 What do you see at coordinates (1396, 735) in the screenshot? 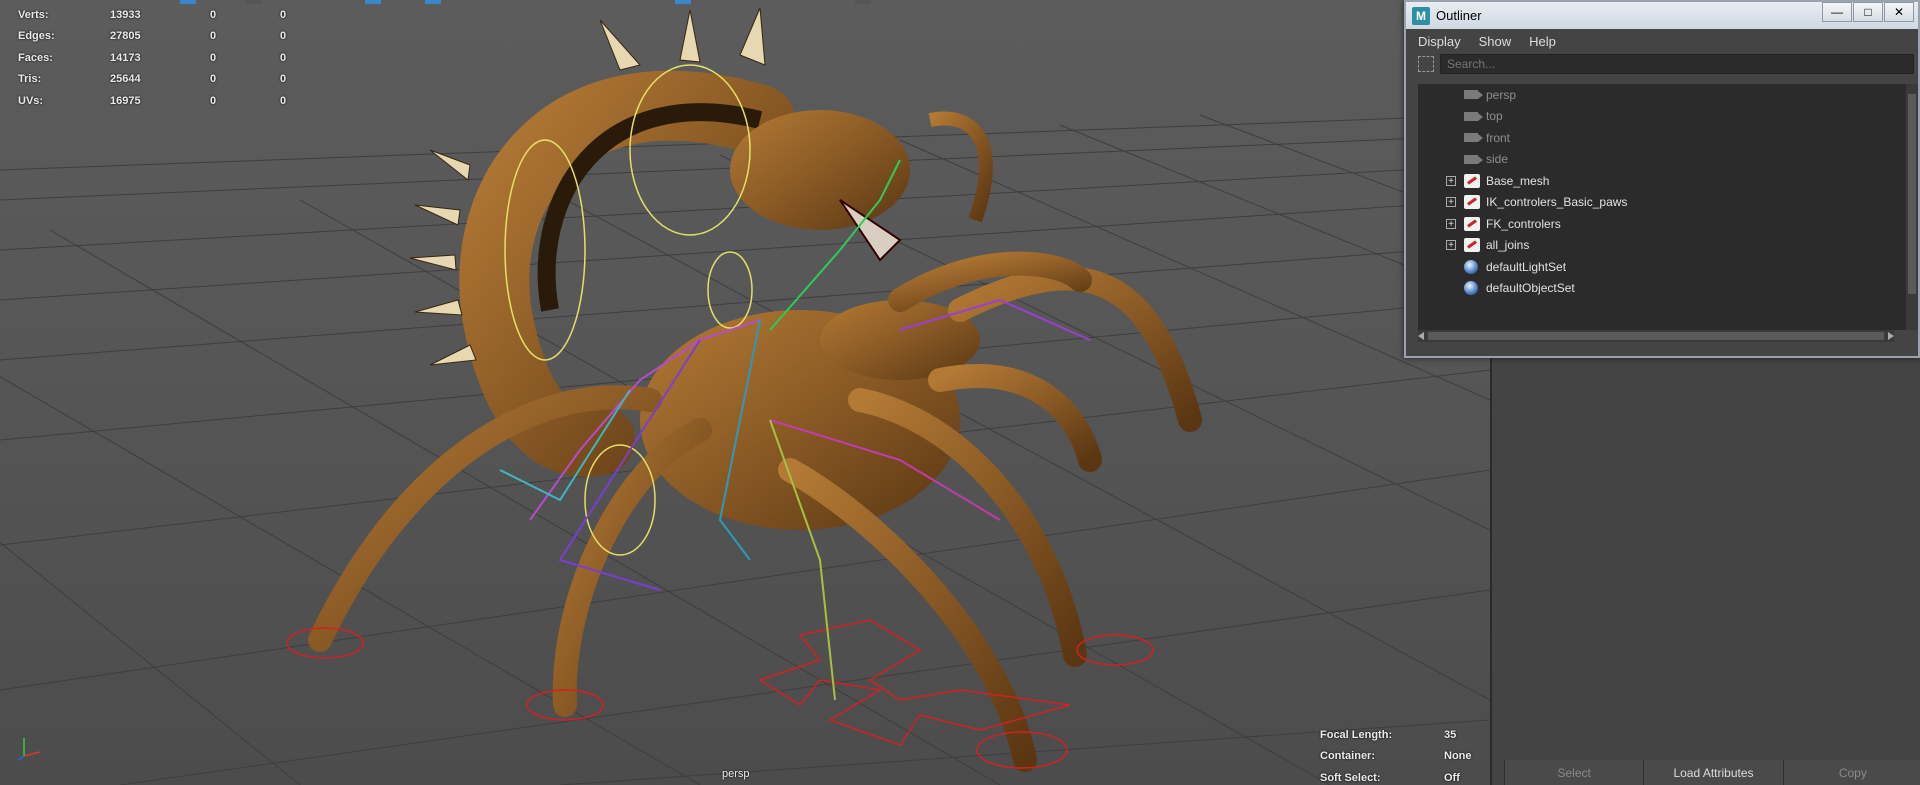
I see `hud-row-focal-length: Focal Length: 35` at bounding box center [1396, 735].